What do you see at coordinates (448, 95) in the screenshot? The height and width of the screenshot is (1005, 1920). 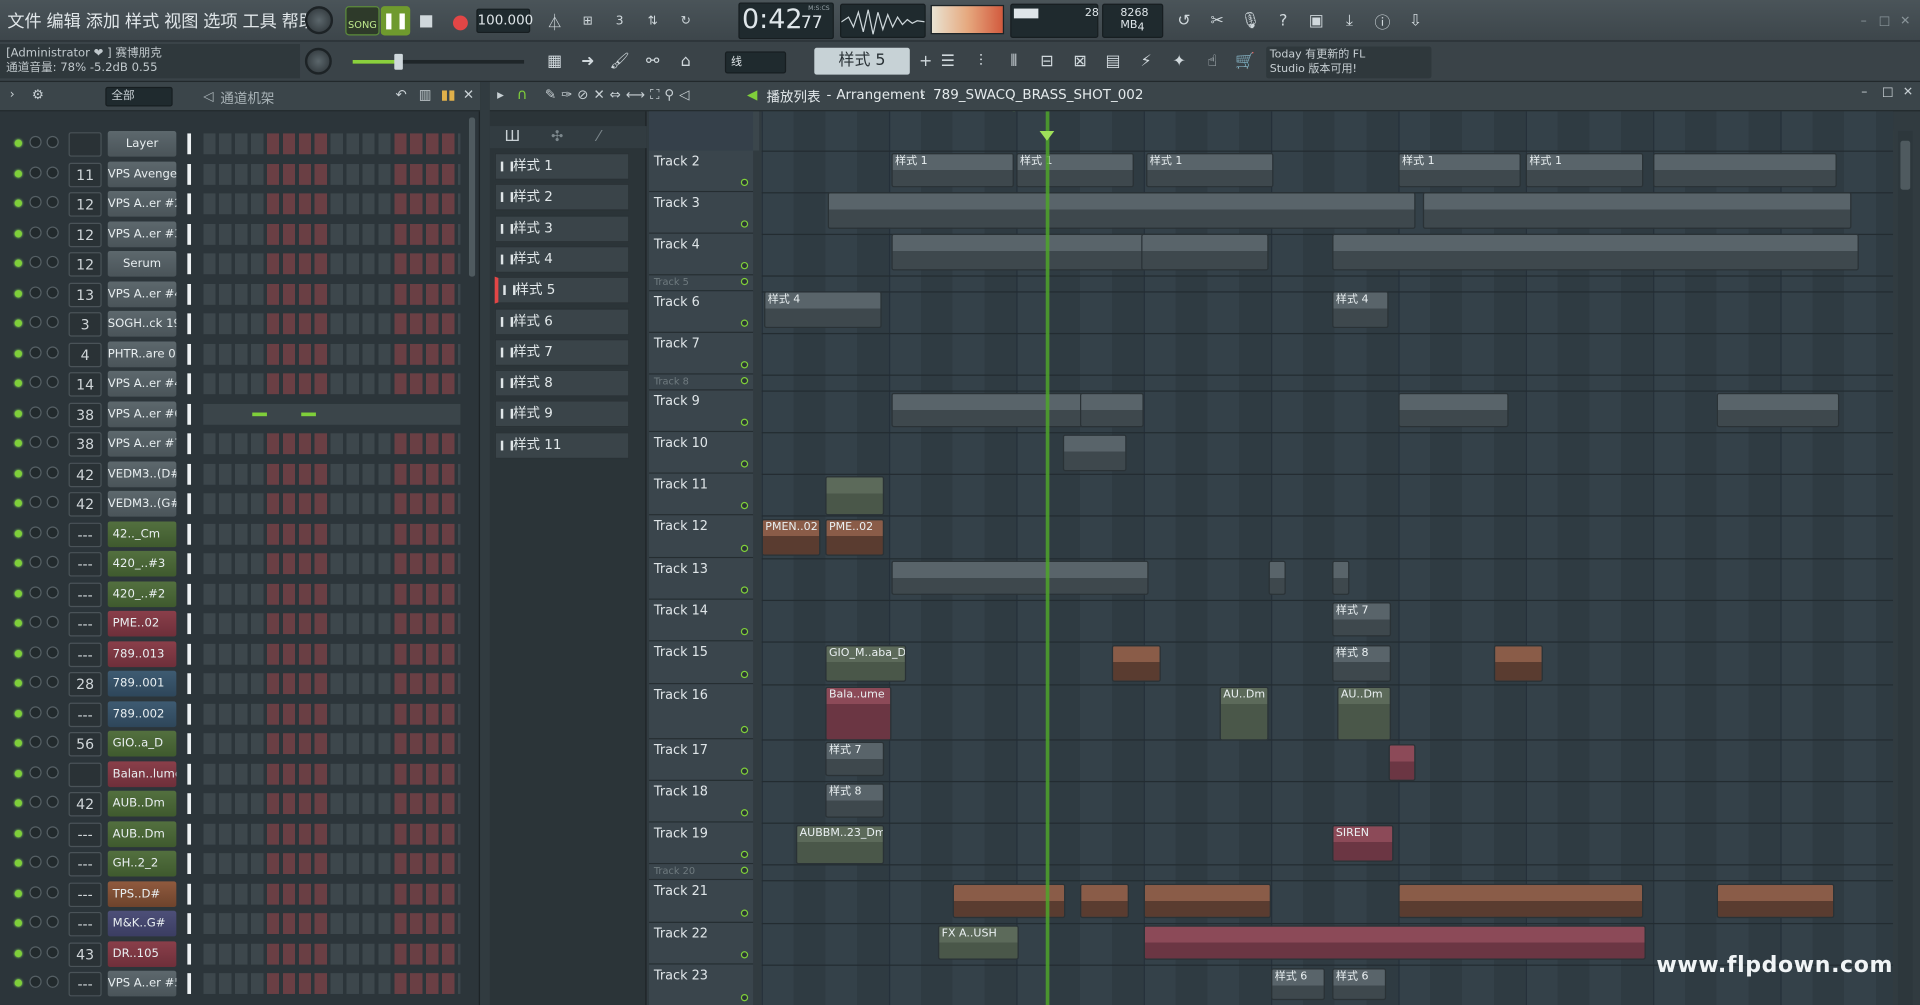 I see `rack-steps-icon: ▮▮` at bounding box center [448, 95].